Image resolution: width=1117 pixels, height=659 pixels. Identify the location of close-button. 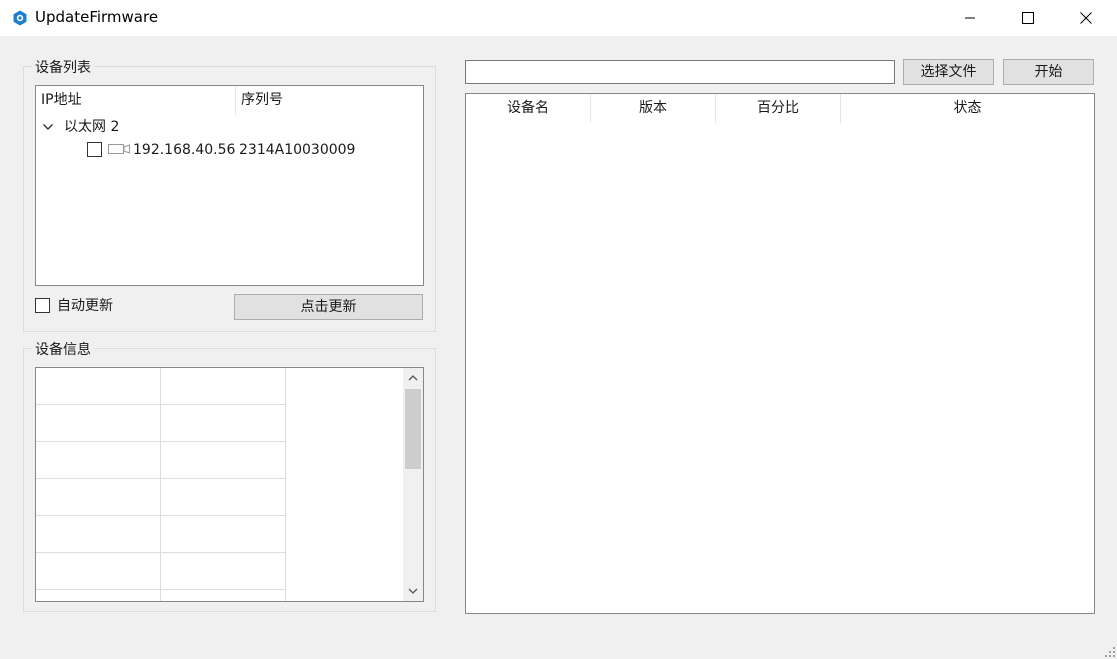
(1086, 18).